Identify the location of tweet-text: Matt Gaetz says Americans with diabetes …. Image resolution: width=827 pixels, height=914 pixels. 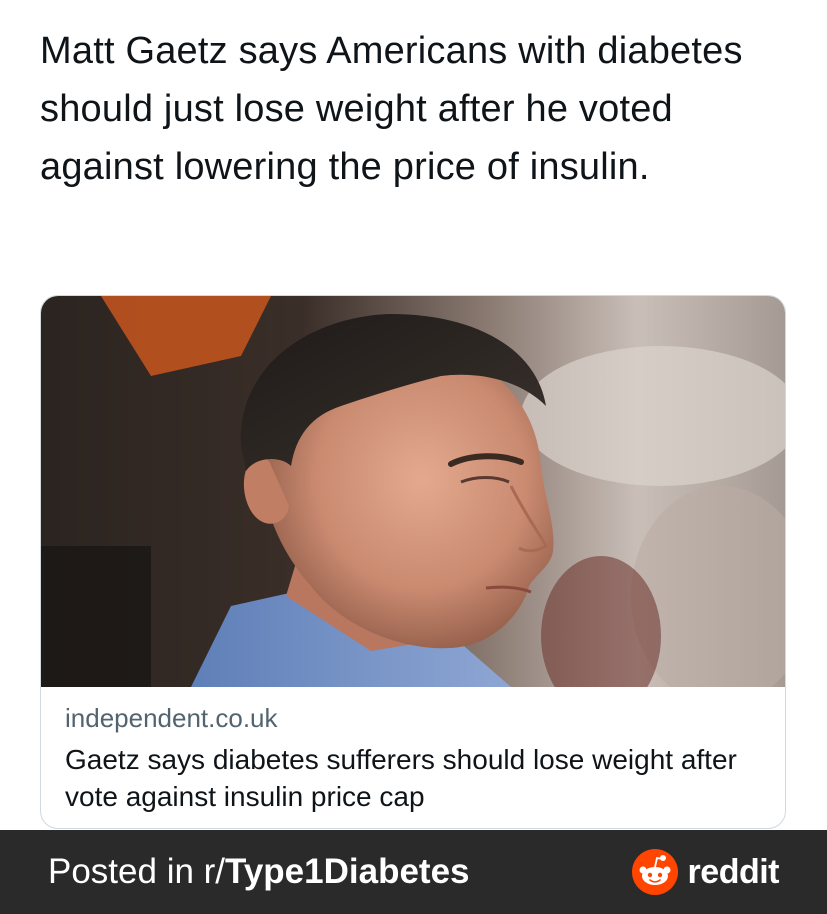
(391, 109).